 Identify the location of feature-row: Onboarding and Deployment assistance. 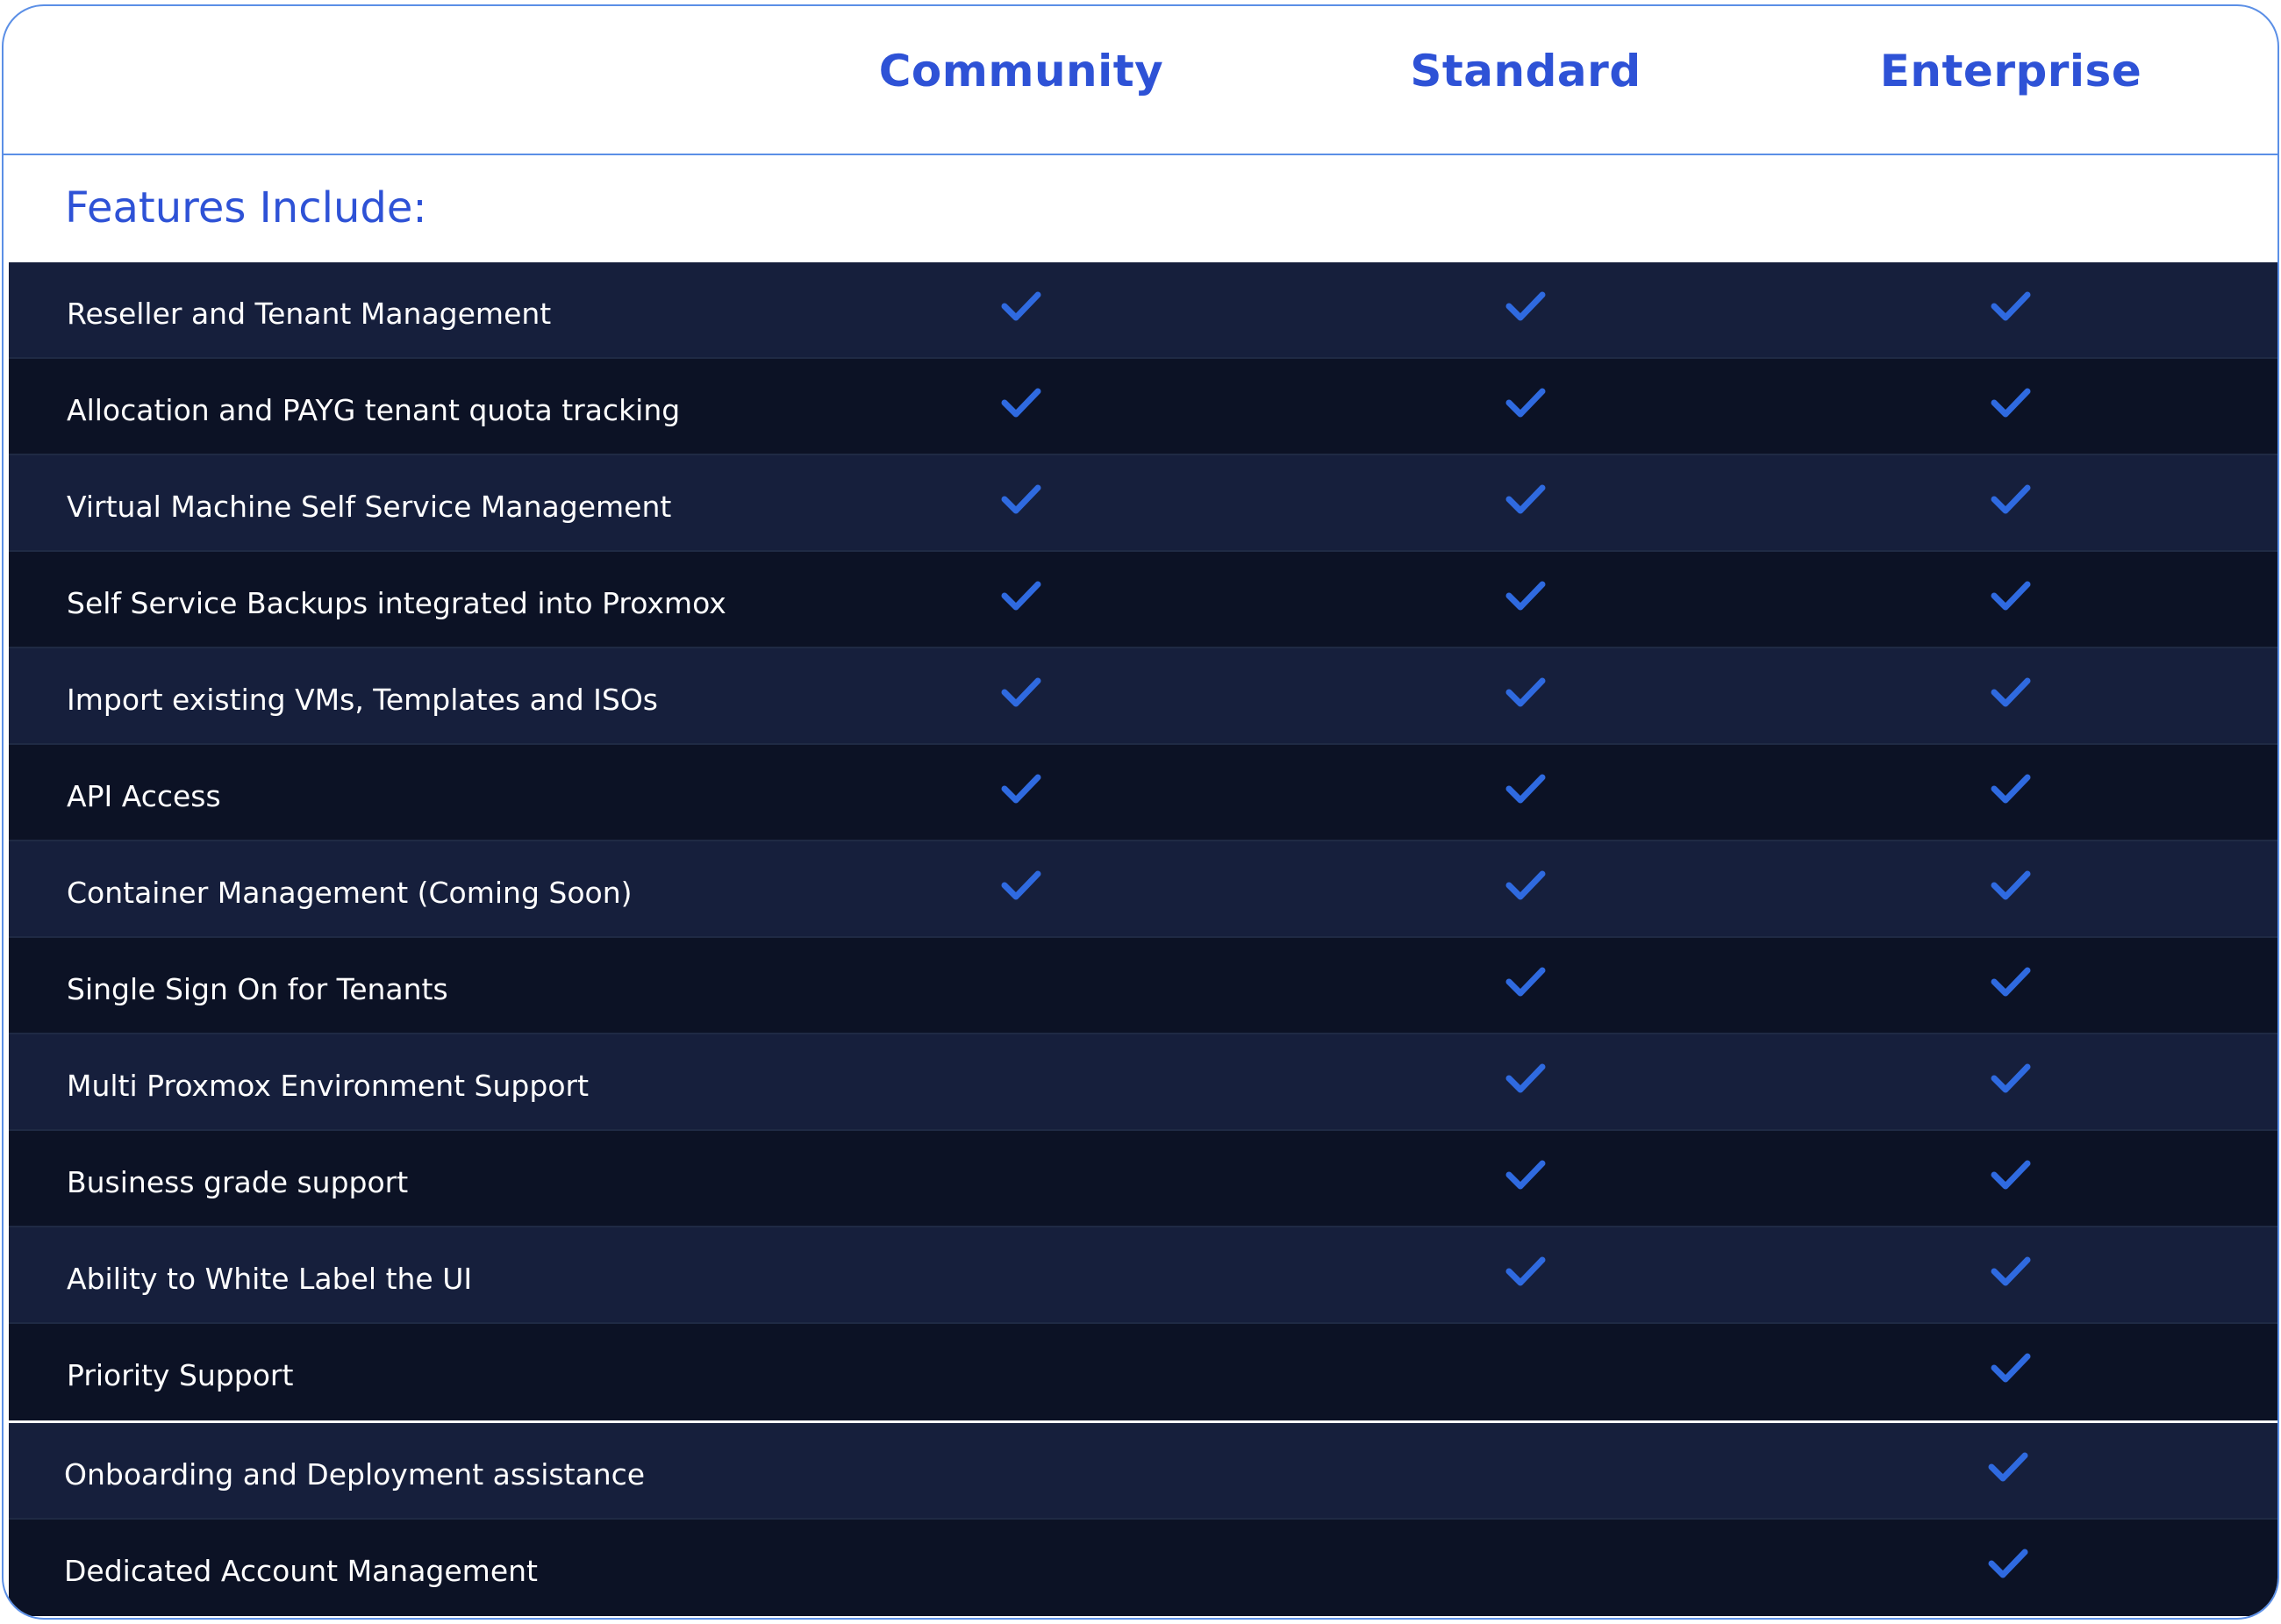
(1143, 1472).